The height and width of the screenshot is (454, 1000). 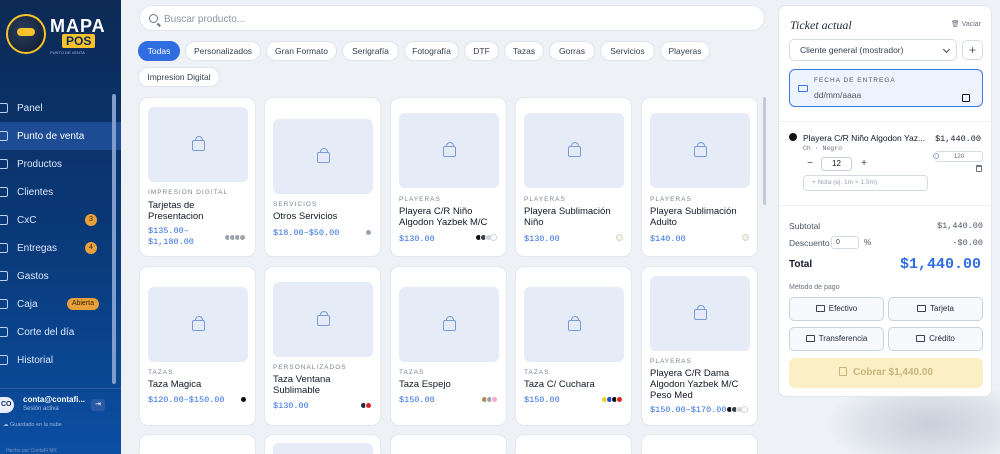 I want to click on chip-tazas: Tazas, so click(x=524, y=51).